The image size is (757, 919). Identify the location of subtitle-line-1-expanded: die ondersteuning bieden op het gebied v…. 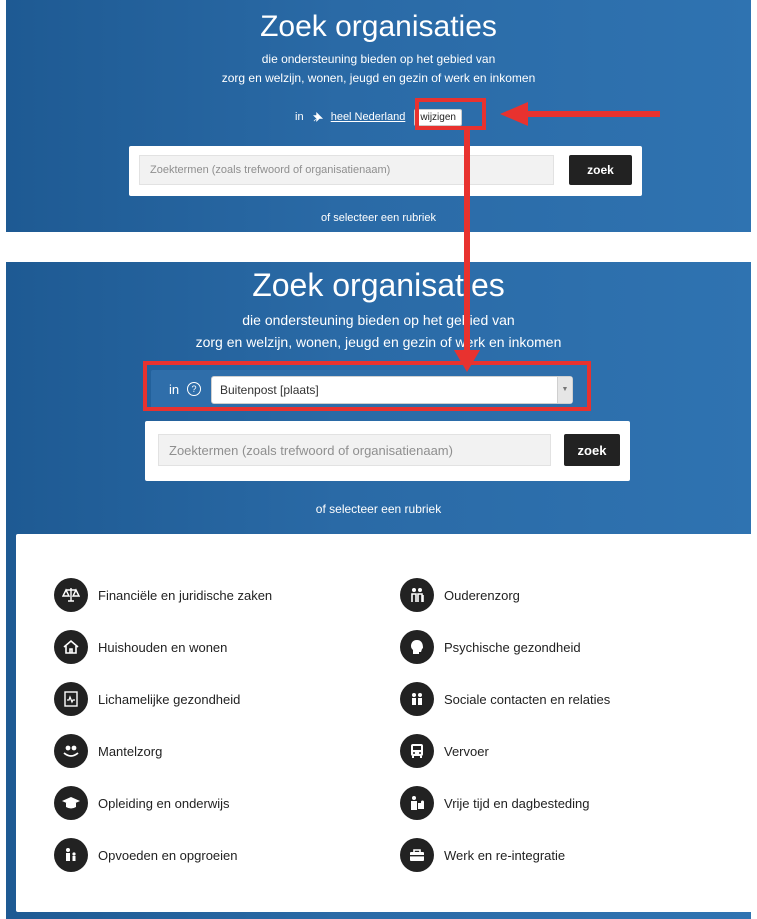
(378, 320).